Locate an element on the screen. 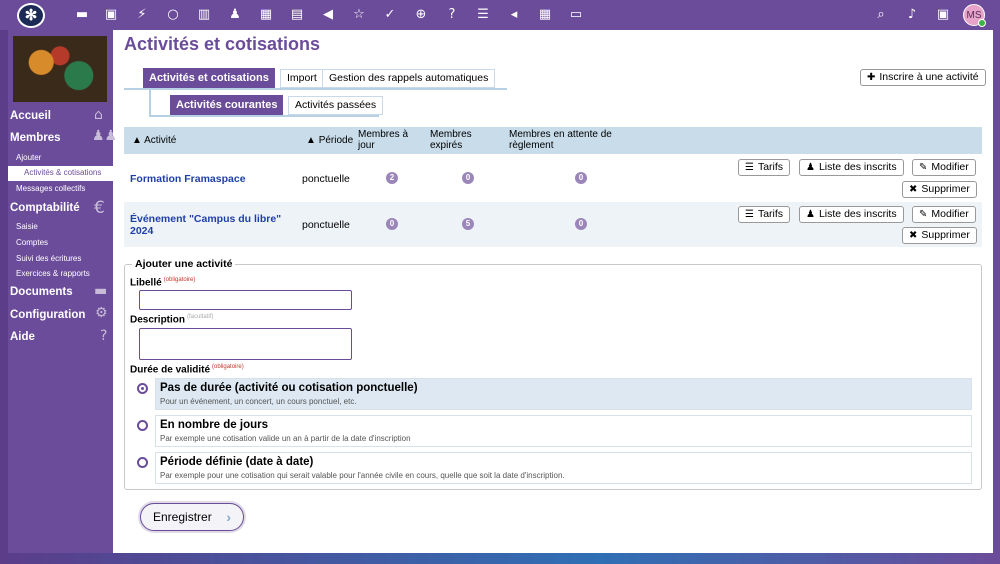  inscribe-activity-button: ✚ Inscrire à une activité is located at coordinates (923, 77).